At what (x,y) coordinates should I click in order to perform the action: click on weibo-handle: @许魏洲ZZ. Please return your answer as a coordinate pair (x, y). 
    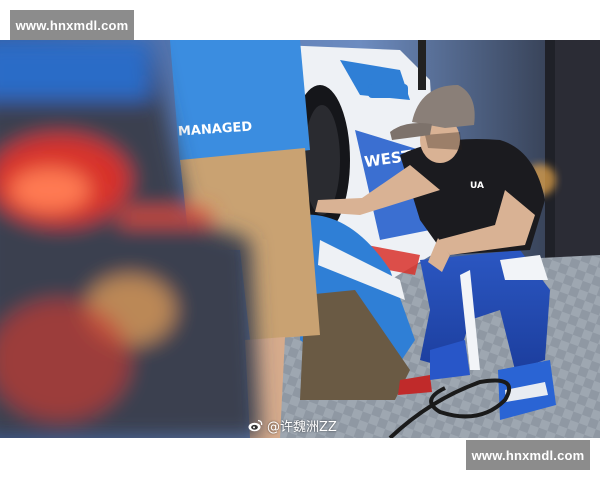
    Looking at the image, I should click on (302, 427).